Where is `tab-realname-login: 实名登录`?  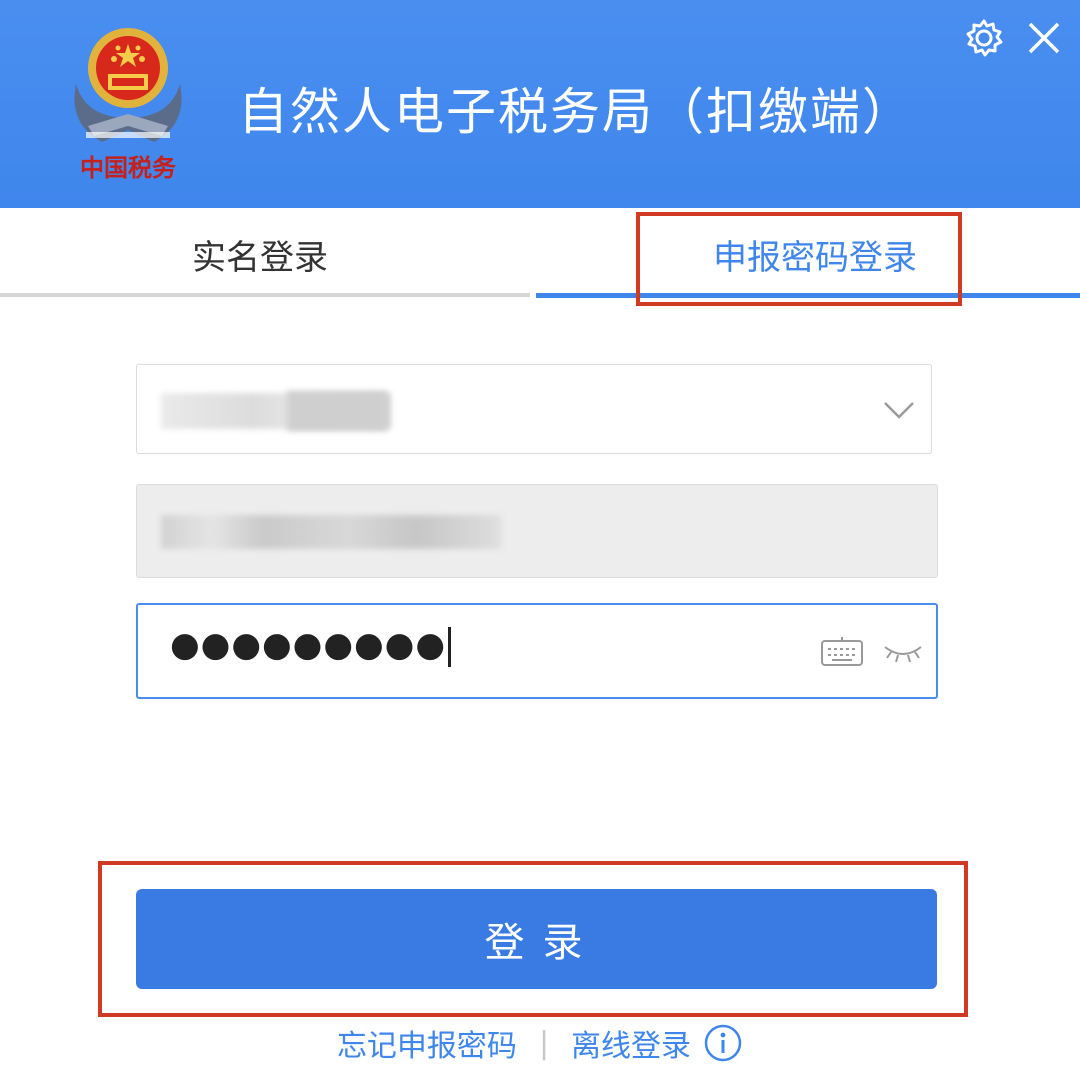 tab-realname-login: 实名登录 is located at coordinates (260, 254).